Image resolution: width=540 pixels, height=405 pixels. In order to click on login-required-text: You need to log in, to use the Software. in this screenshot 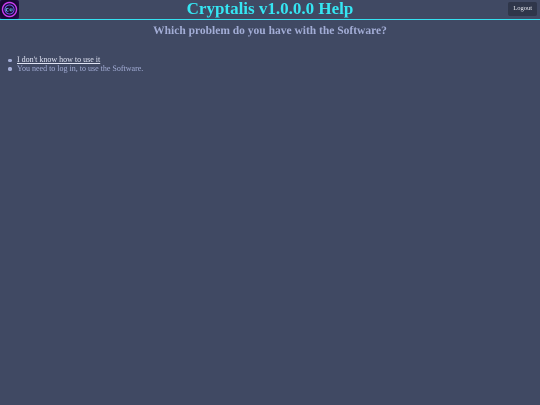, I will do `click(80, 68)`.